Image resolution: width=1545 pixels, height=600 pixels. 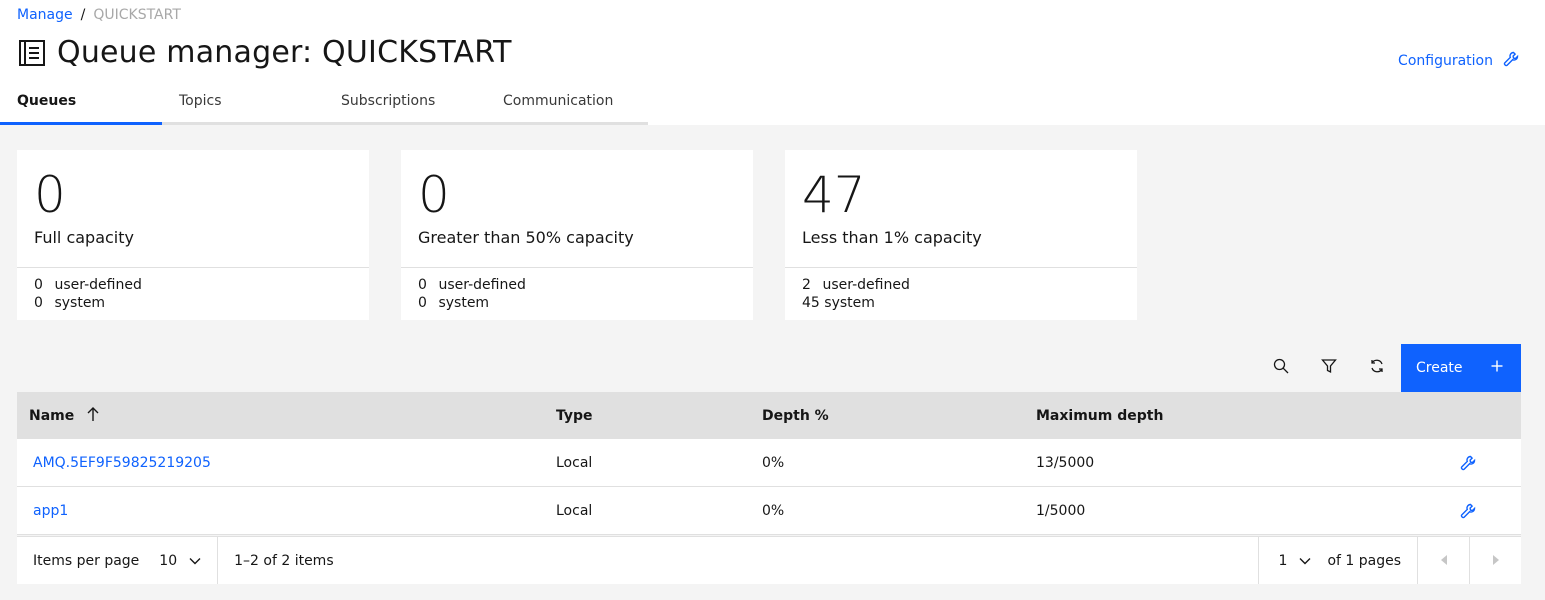 What do you see at coordinates (1364, 560) in the screenshot?
I see `total-pages: of 1 pages` at bounding box center [1364, 560].